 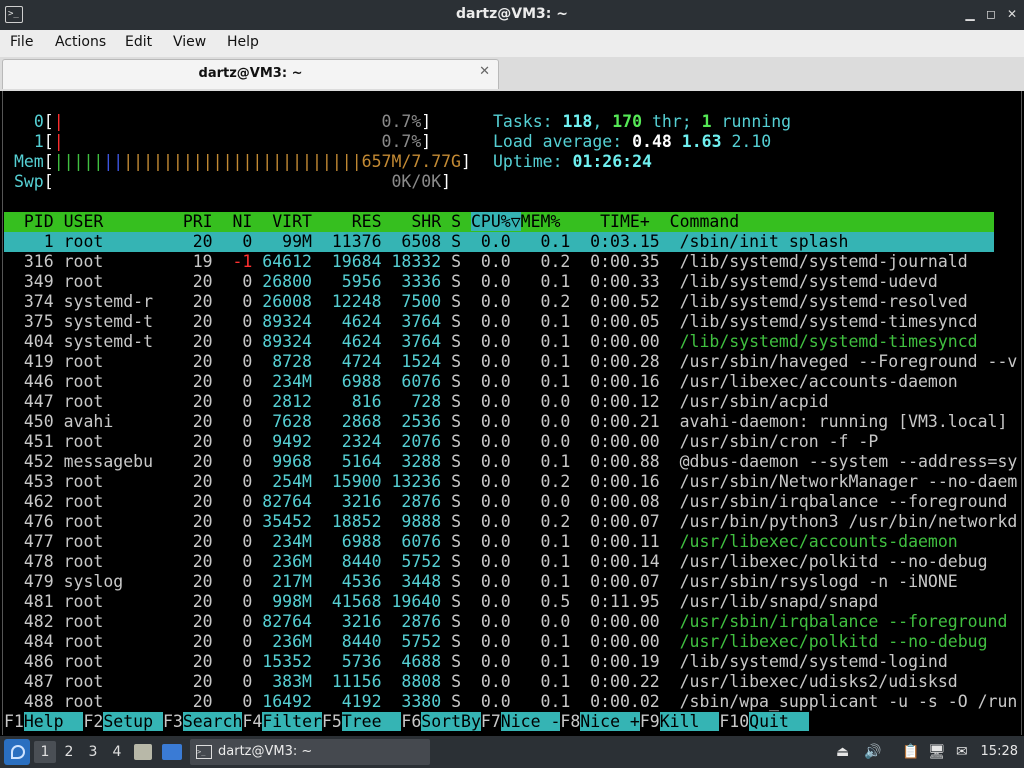 What do you see at coordinates (1012, 14) in the screenshot?
I see `close-button: ✕` at bounding box center [1012, 14].